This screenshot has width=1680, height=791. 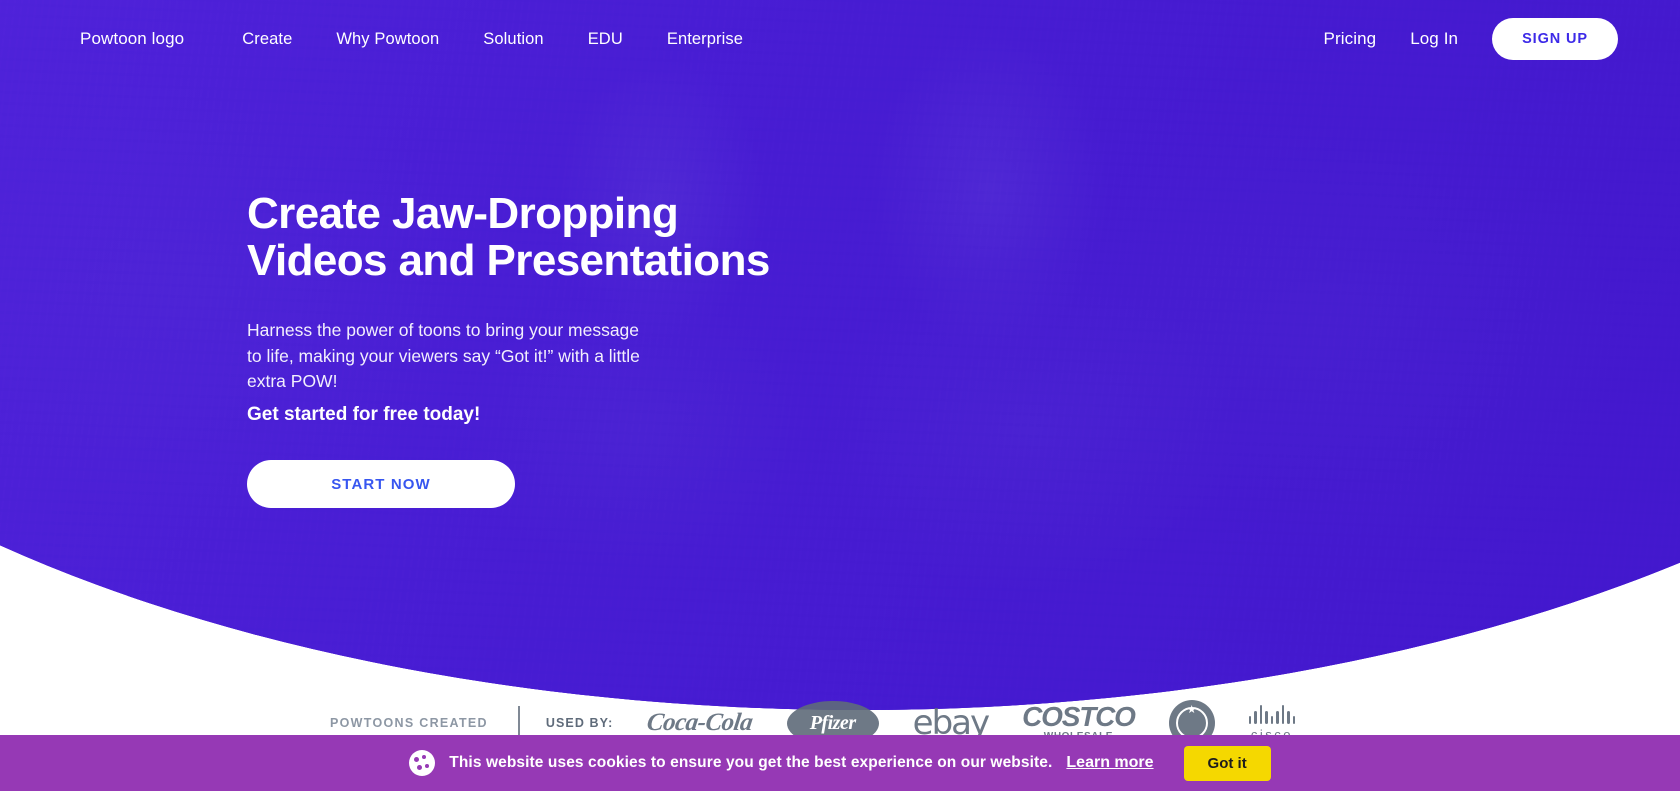 I want to click on start-now-button: START NOW, so click(x=381, y=484).